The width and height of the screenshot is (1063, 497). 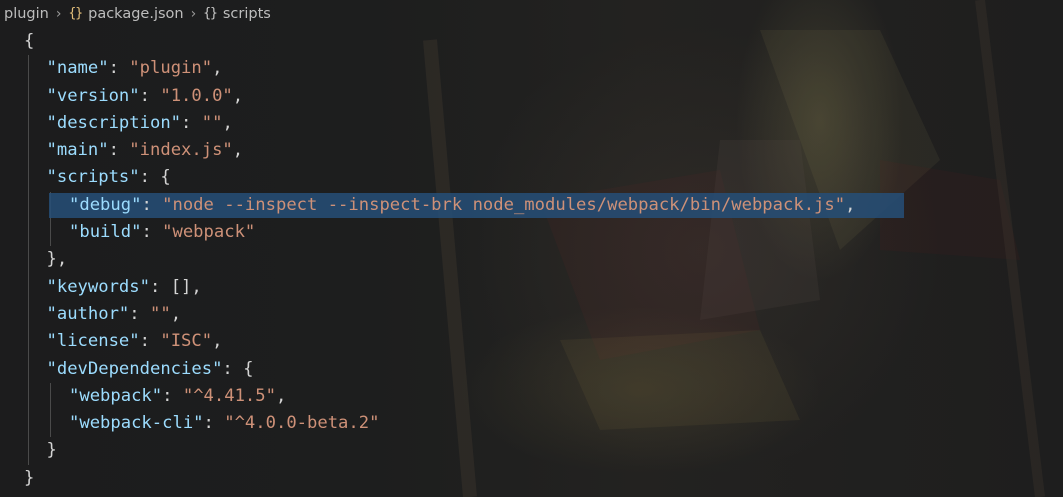 I want to click on code-text: },, so click(x=57, y=259).